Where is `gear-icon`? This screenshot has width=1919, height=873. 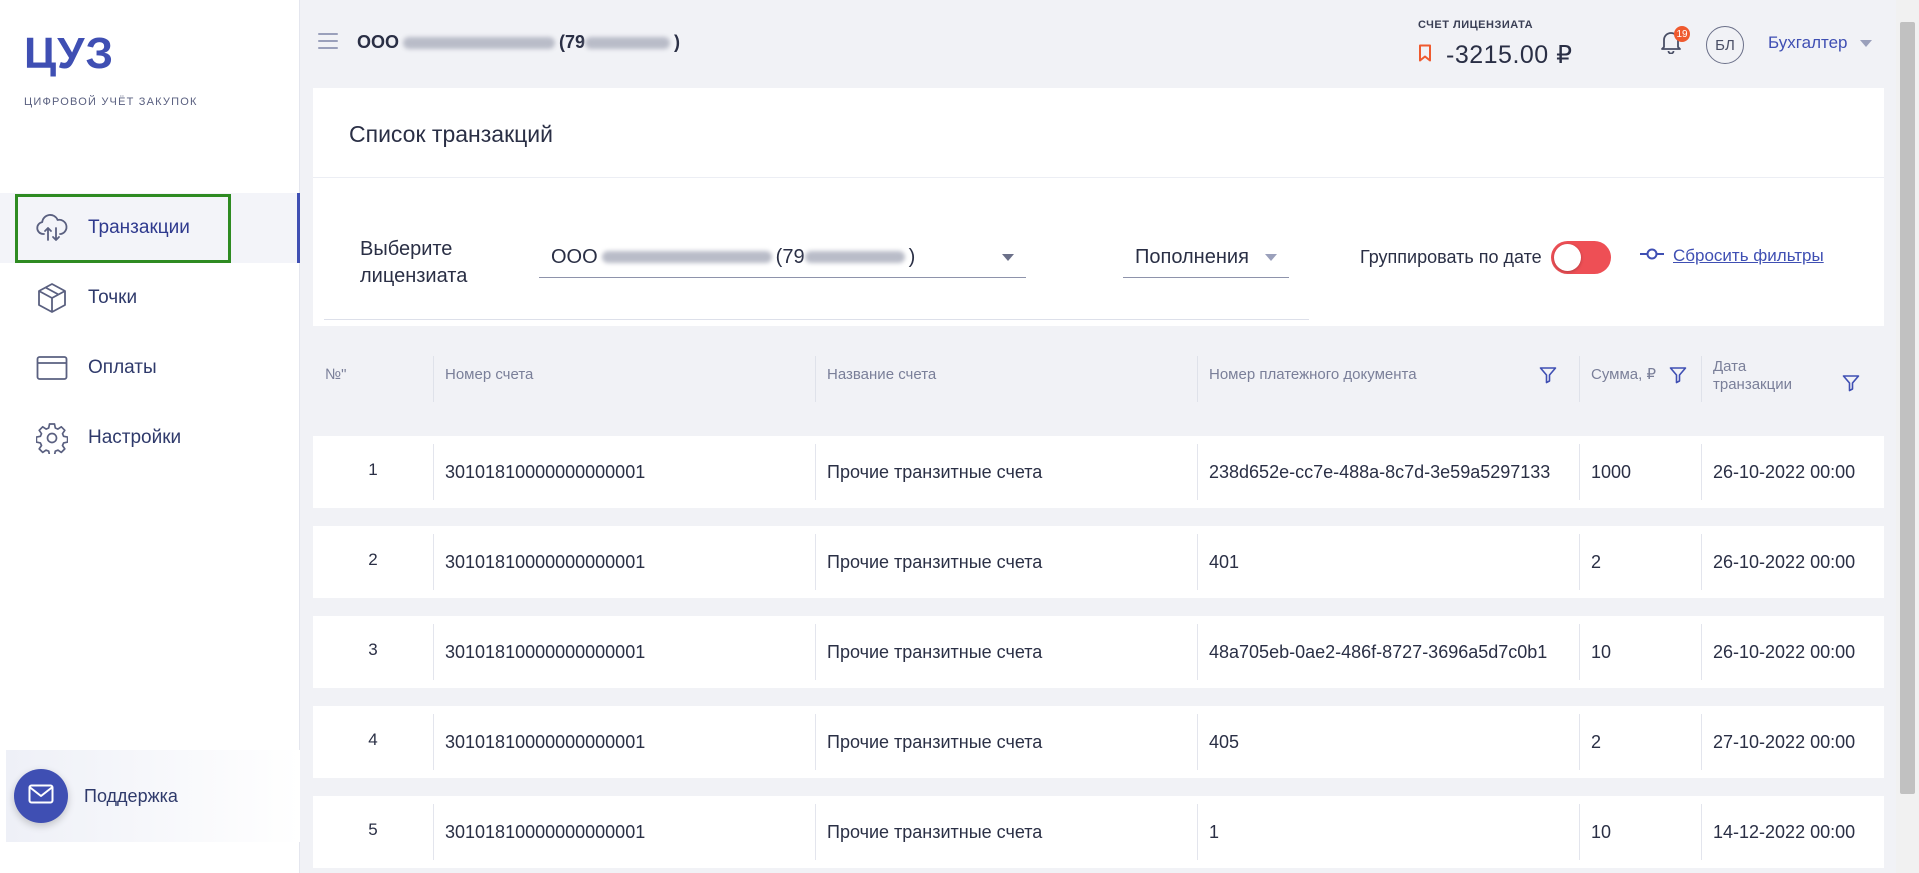 gear-icon is located at coordinates (52, 438).